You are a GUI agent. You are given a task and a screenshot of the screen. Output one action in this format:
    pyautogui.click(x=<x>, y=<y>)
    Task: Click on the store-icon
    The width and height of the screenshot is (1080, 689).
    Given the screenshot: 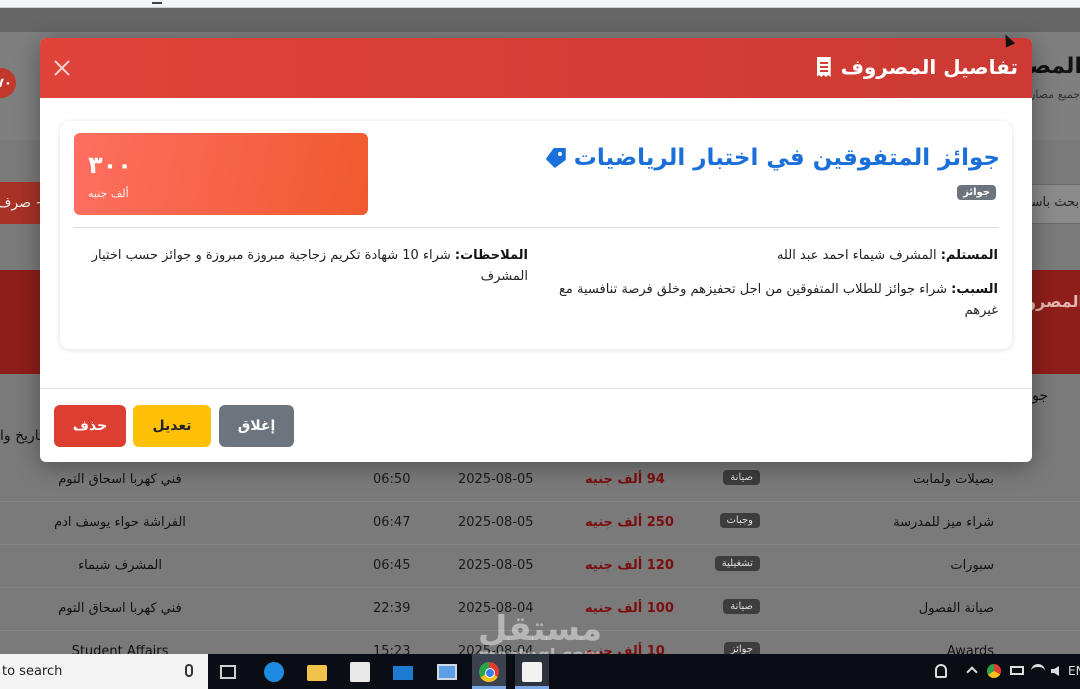 What is the action you would take?
    pyautogui.click(x=360, y=672)
    